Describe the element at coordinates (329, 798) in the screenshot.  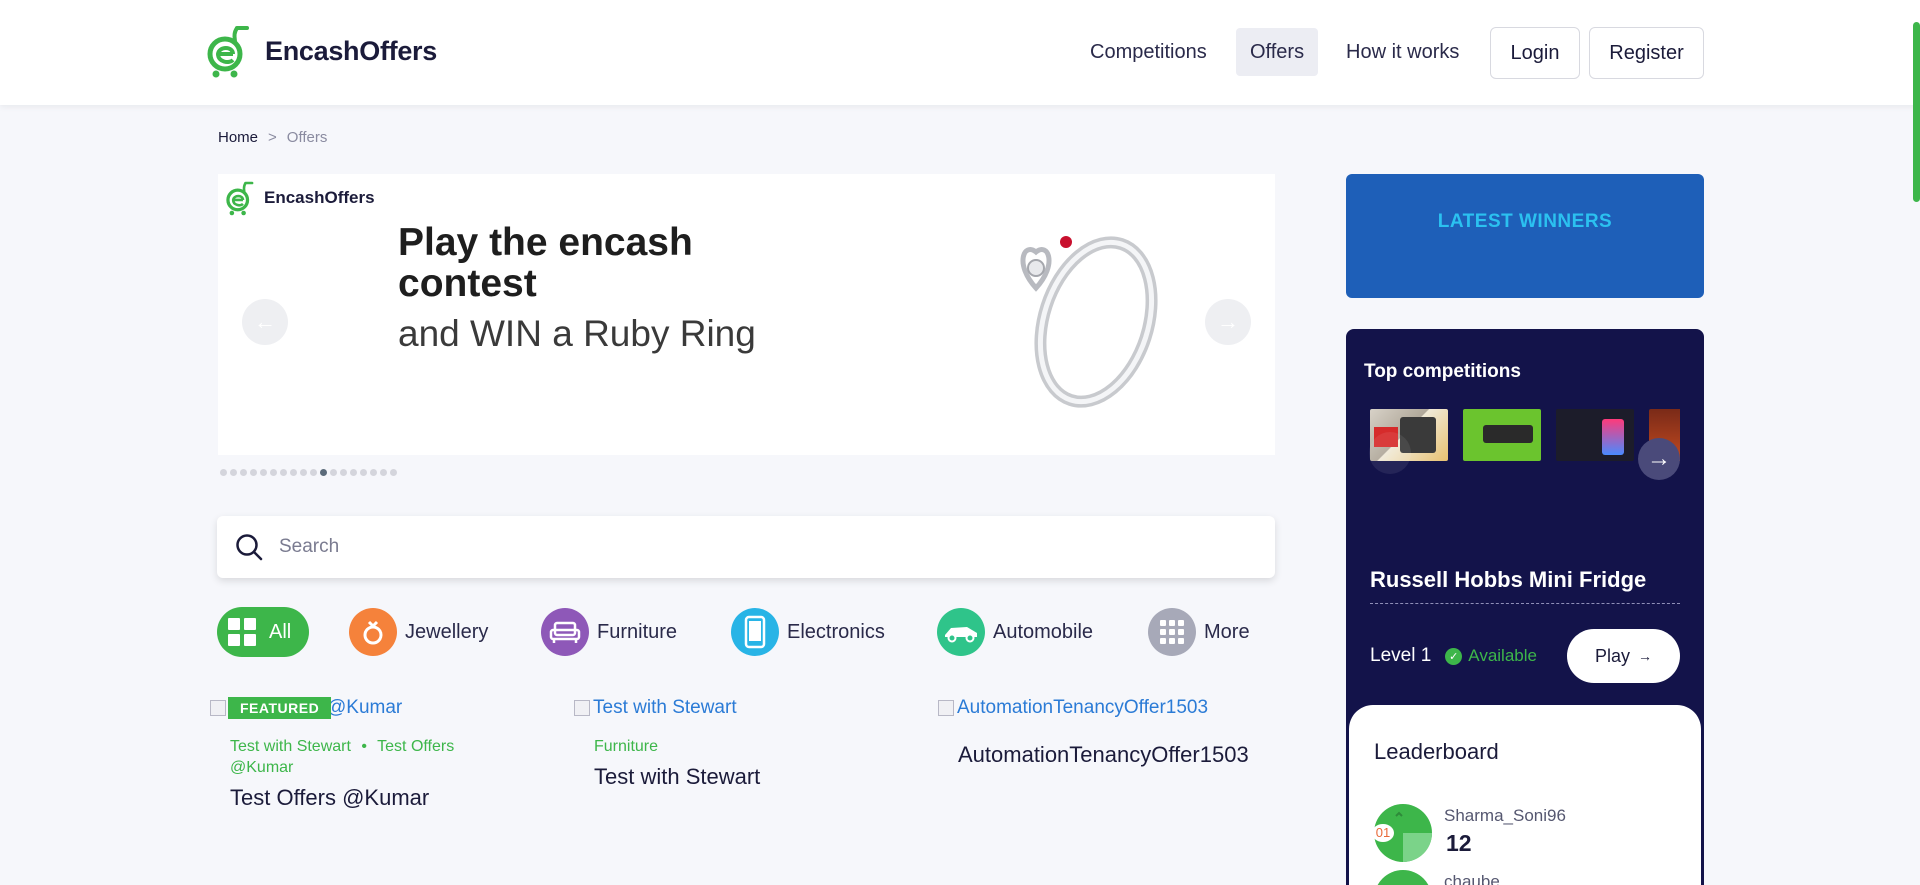
I see `offer-title: Test Offers @Kumar` at that location.